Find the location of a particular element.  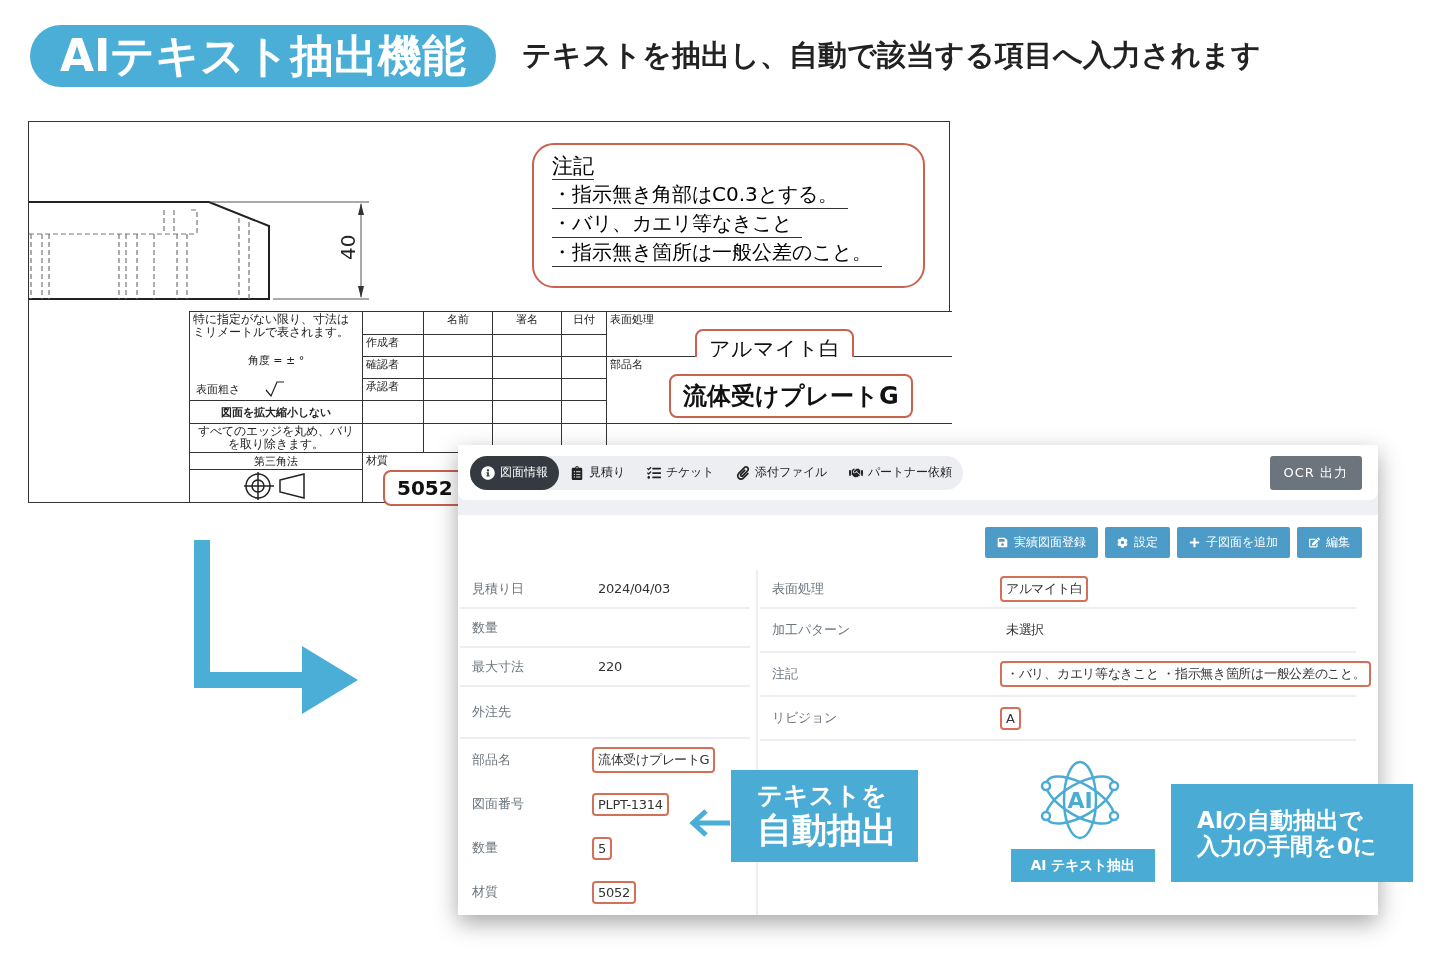

atom-icon is located at coordinates (1080, 800).